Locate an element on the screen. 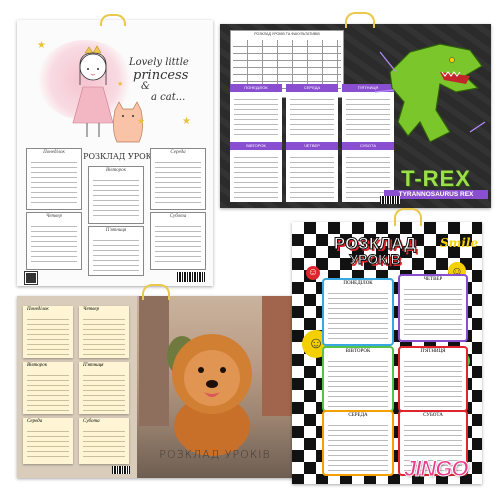 Image resolution: width=500 pixels, height=500 pixels. brand-label: Smile is located at coordinates (459, 243).